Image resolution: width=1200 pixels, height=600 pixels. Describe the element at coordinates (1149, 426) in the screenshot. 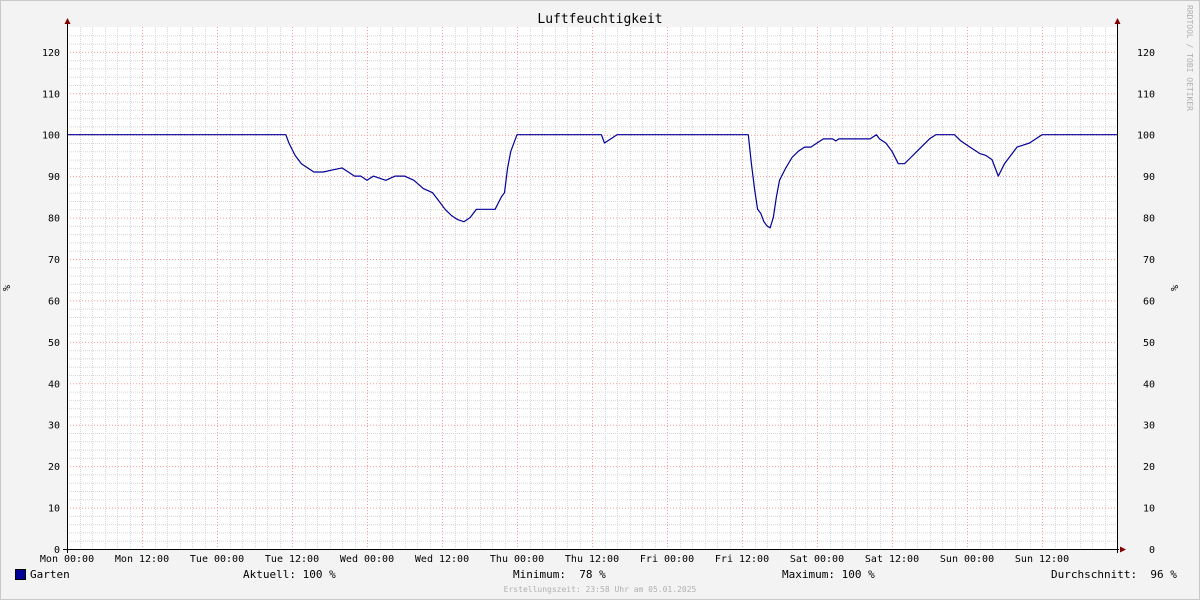

I see `y-tick-label-right: 30` at that location.